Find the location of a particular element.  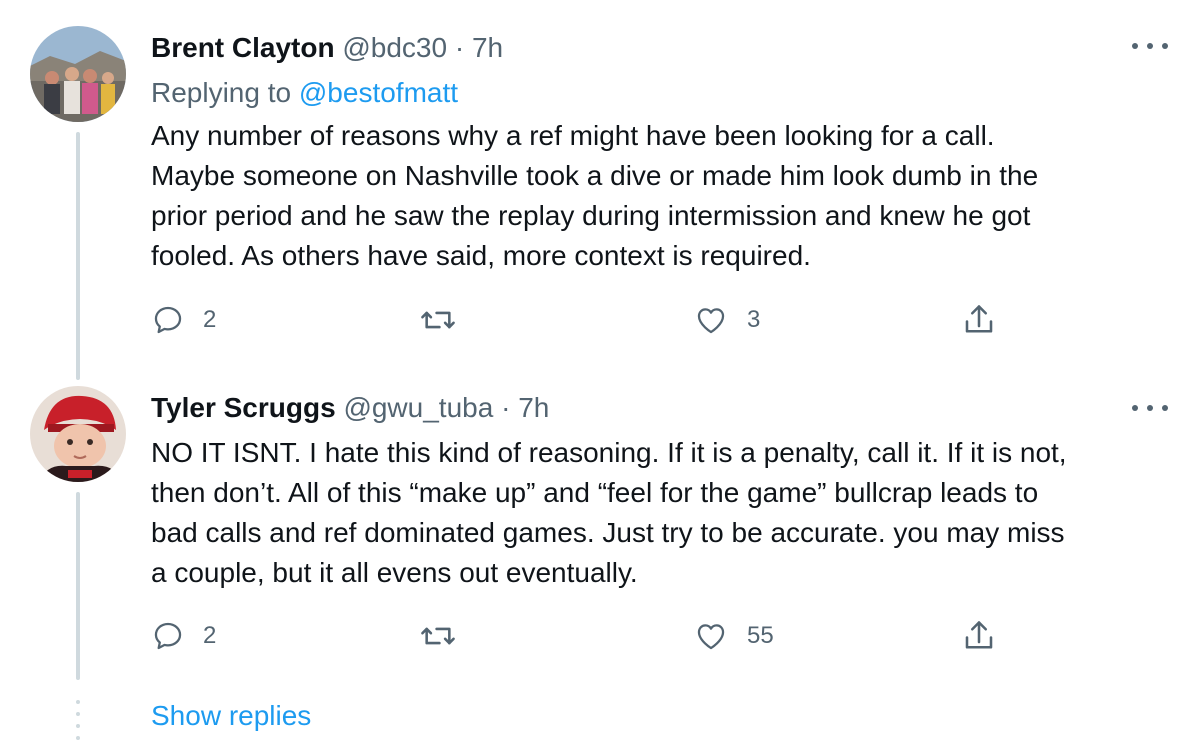

retweet-button is located at coordinates (447, 636).